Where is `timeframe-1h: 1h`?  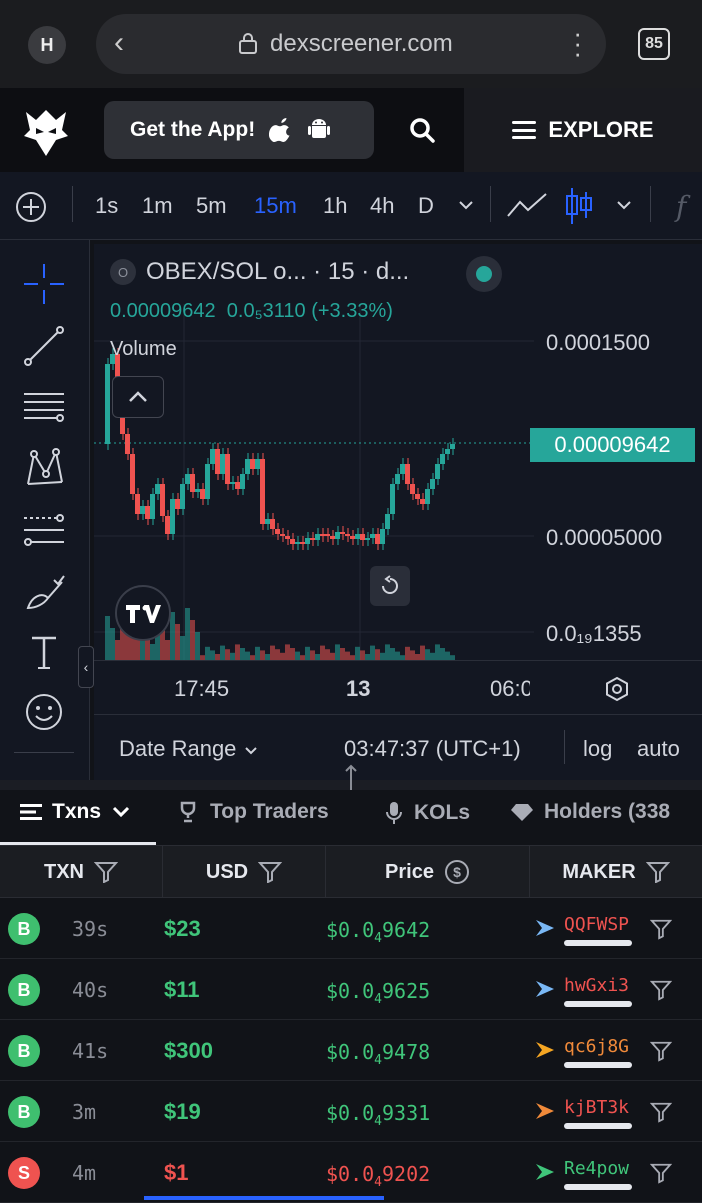
timeframe-1h: 1h is located at coordinates (335, 206).